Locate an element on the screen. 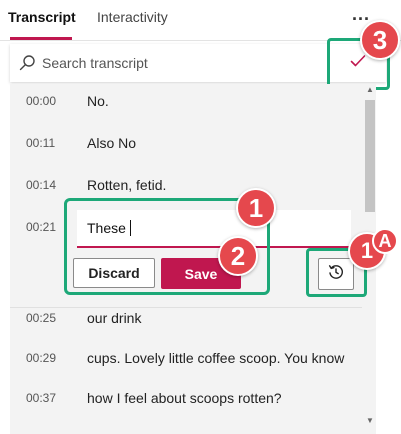 This screenshot has height=434, width=401. transcript-row: 00:11 Also No is located at coordinates (186, 144).